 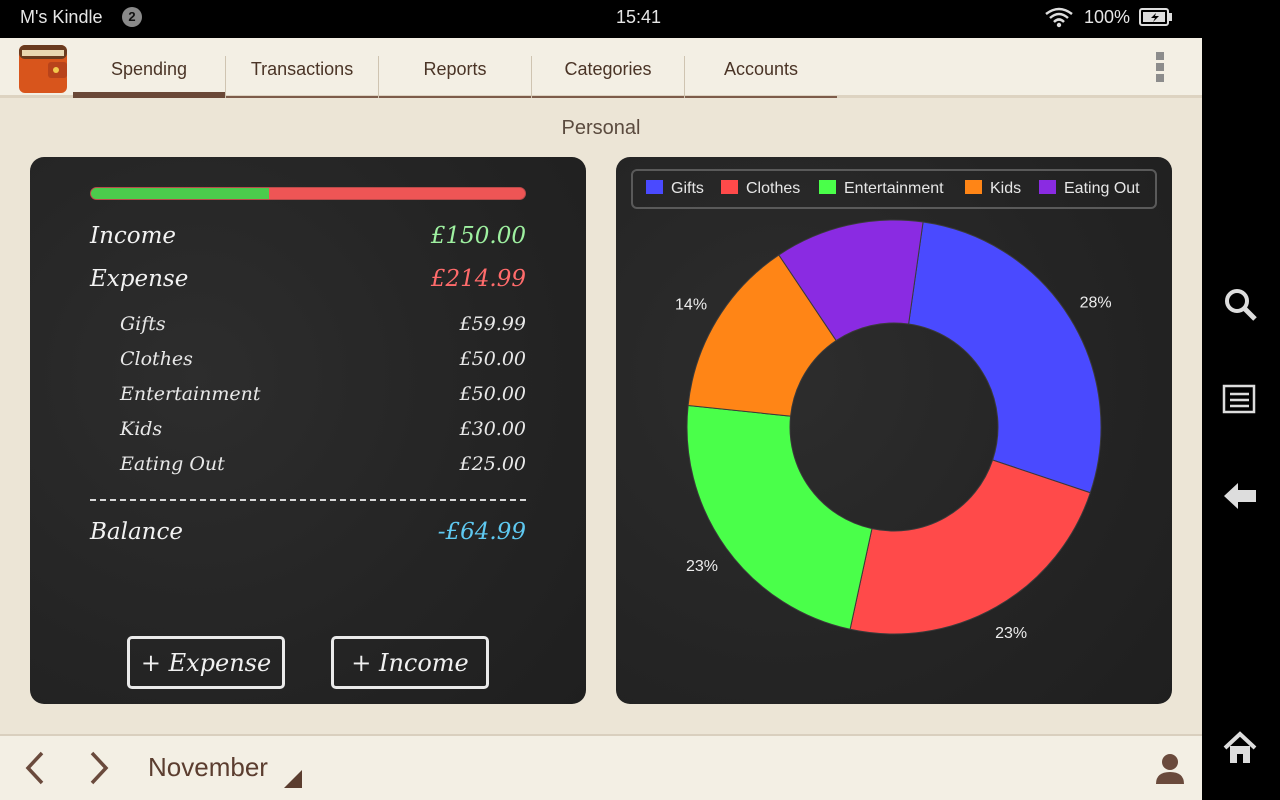 I want to click on category-label: Kids, so click(x=141, y=429).